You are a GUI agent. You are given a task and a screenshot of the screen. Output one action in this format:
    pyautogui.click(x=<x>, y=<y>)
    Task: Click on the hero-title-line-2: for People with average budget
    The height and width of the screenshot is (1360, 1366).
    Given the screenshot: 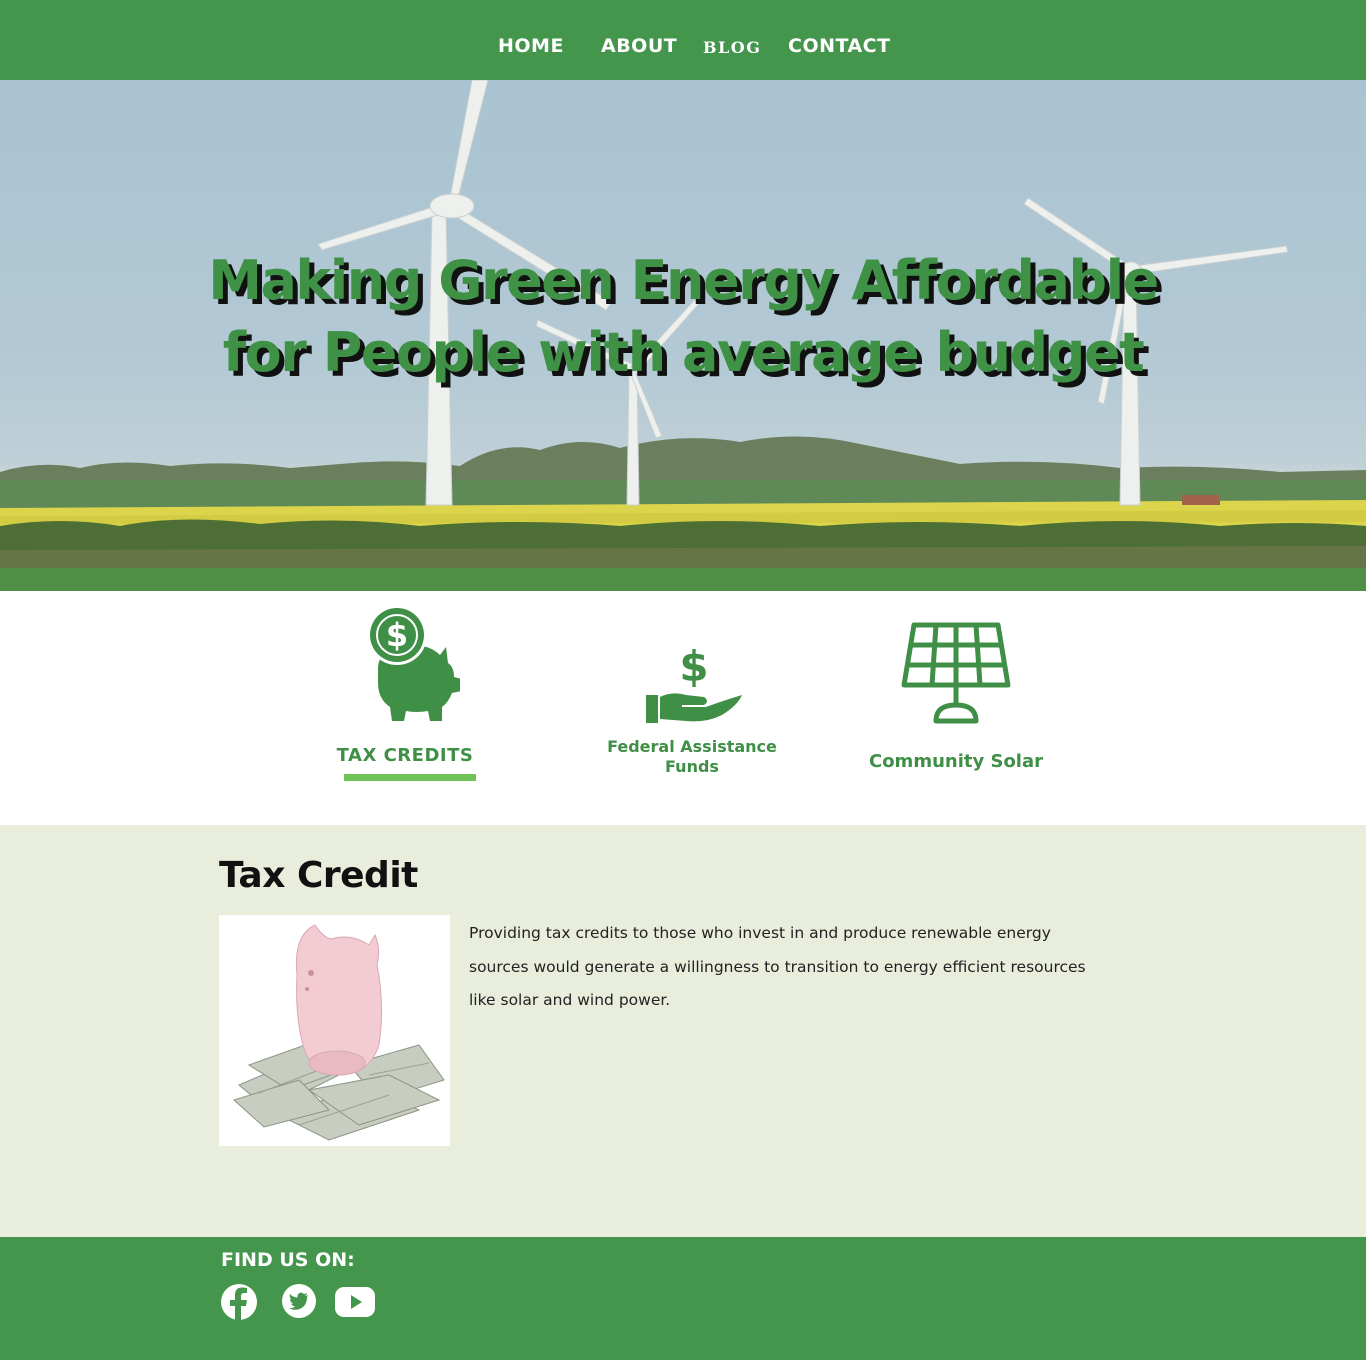 What is the action you would take?
    pyautogui.click(x=683, y=352)
    